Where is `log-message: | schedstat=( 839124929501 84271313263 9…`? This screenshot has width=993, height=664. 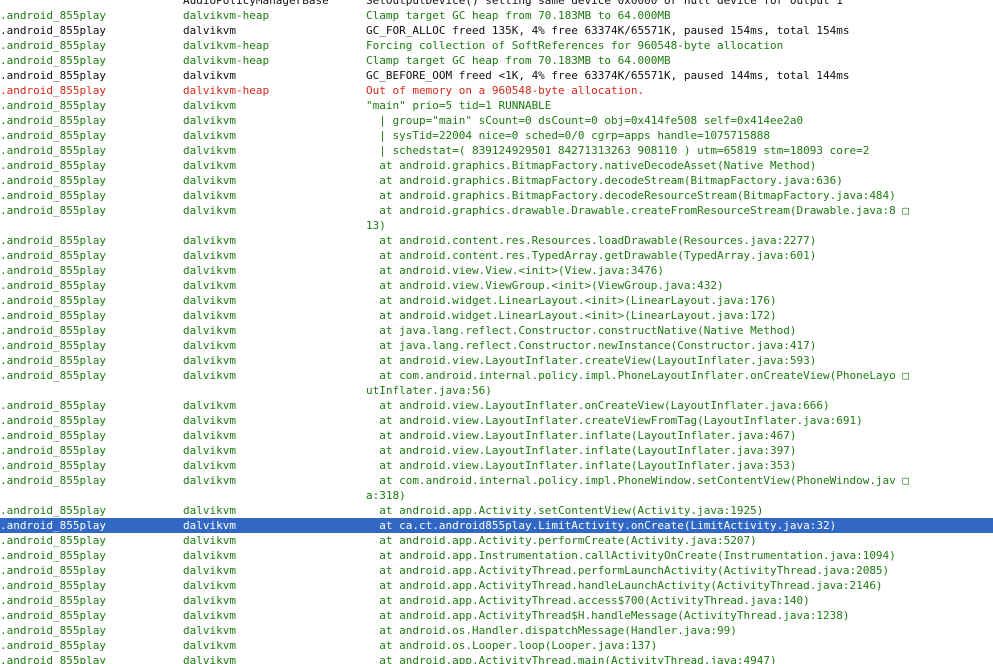 log-message: | schedstat=( 839124929501 84271313263 9… is located at coordinates (618, 150).